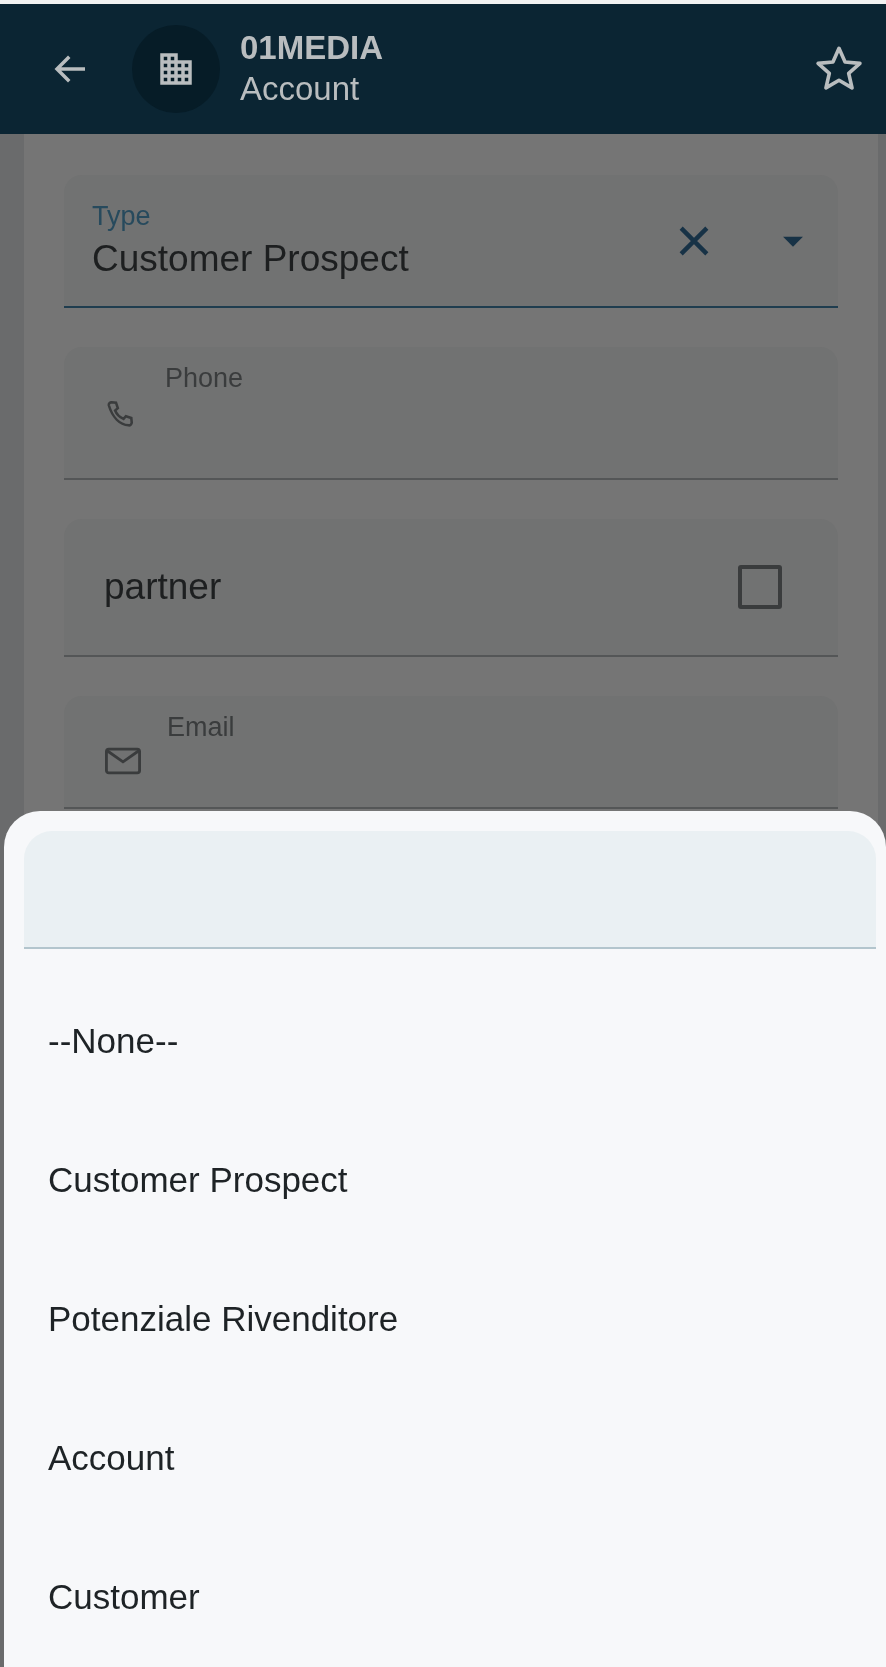 This screenshot has width=886, height=1667. I want to click on field-label: Type, so click(122, 216).